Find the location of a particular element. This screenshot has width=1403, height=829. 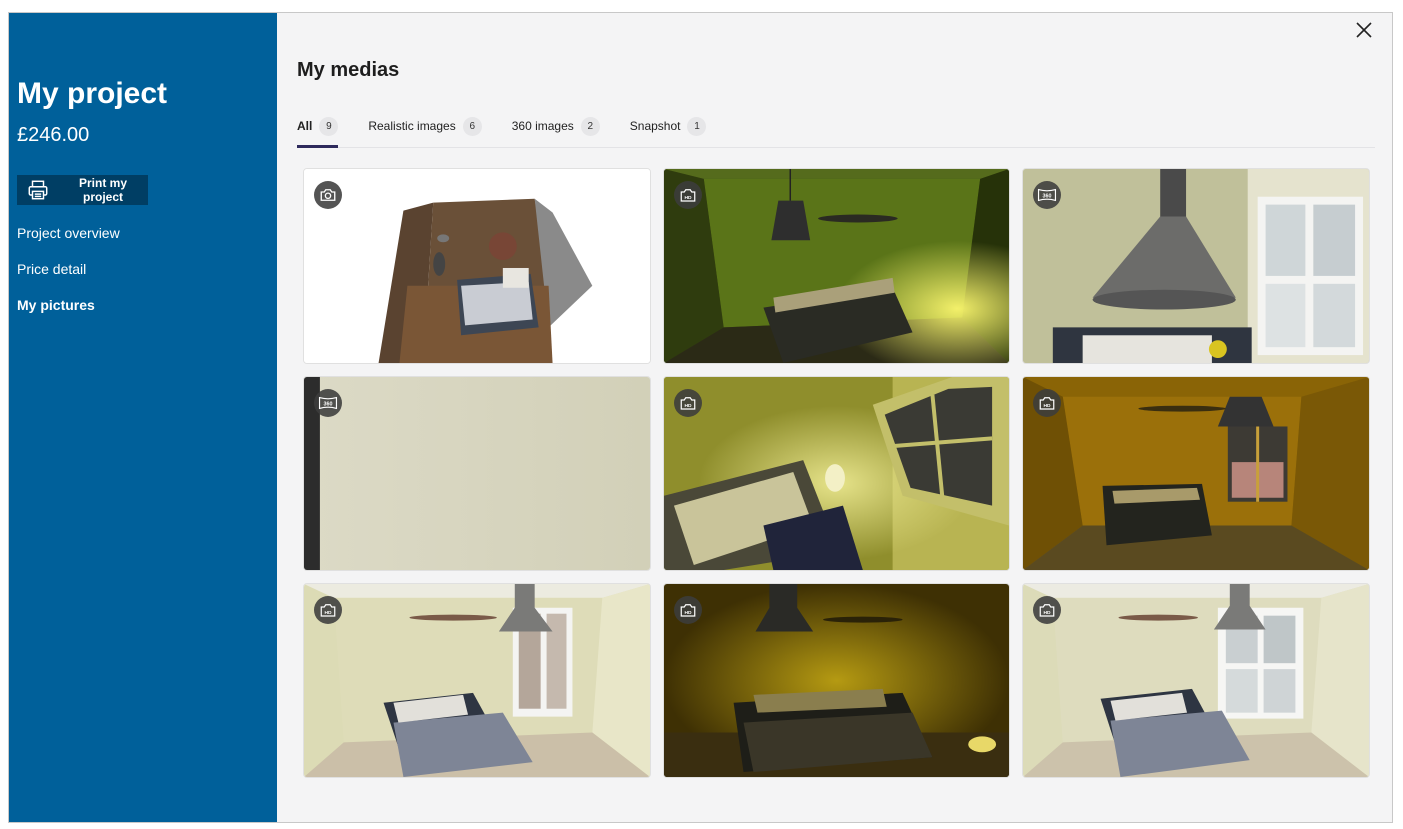

printer-icon is located at coordinates (38, 190).